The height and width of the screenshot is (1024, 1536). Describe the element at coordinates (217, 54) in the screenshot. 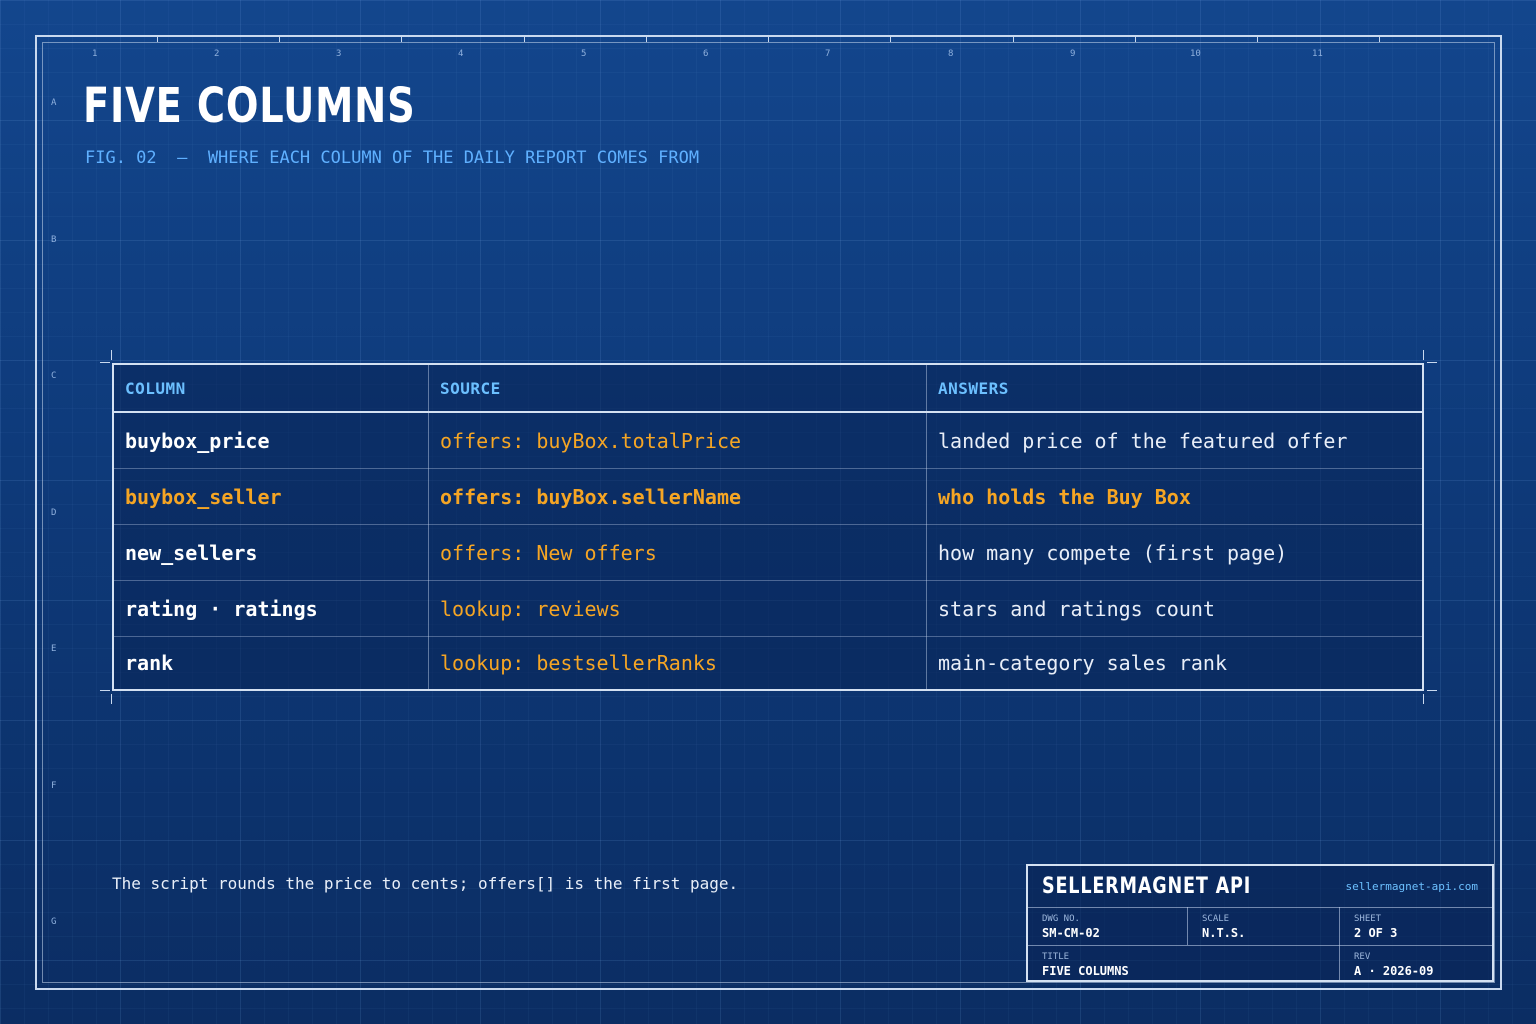

I see `grid-column-number: 2` at that location.